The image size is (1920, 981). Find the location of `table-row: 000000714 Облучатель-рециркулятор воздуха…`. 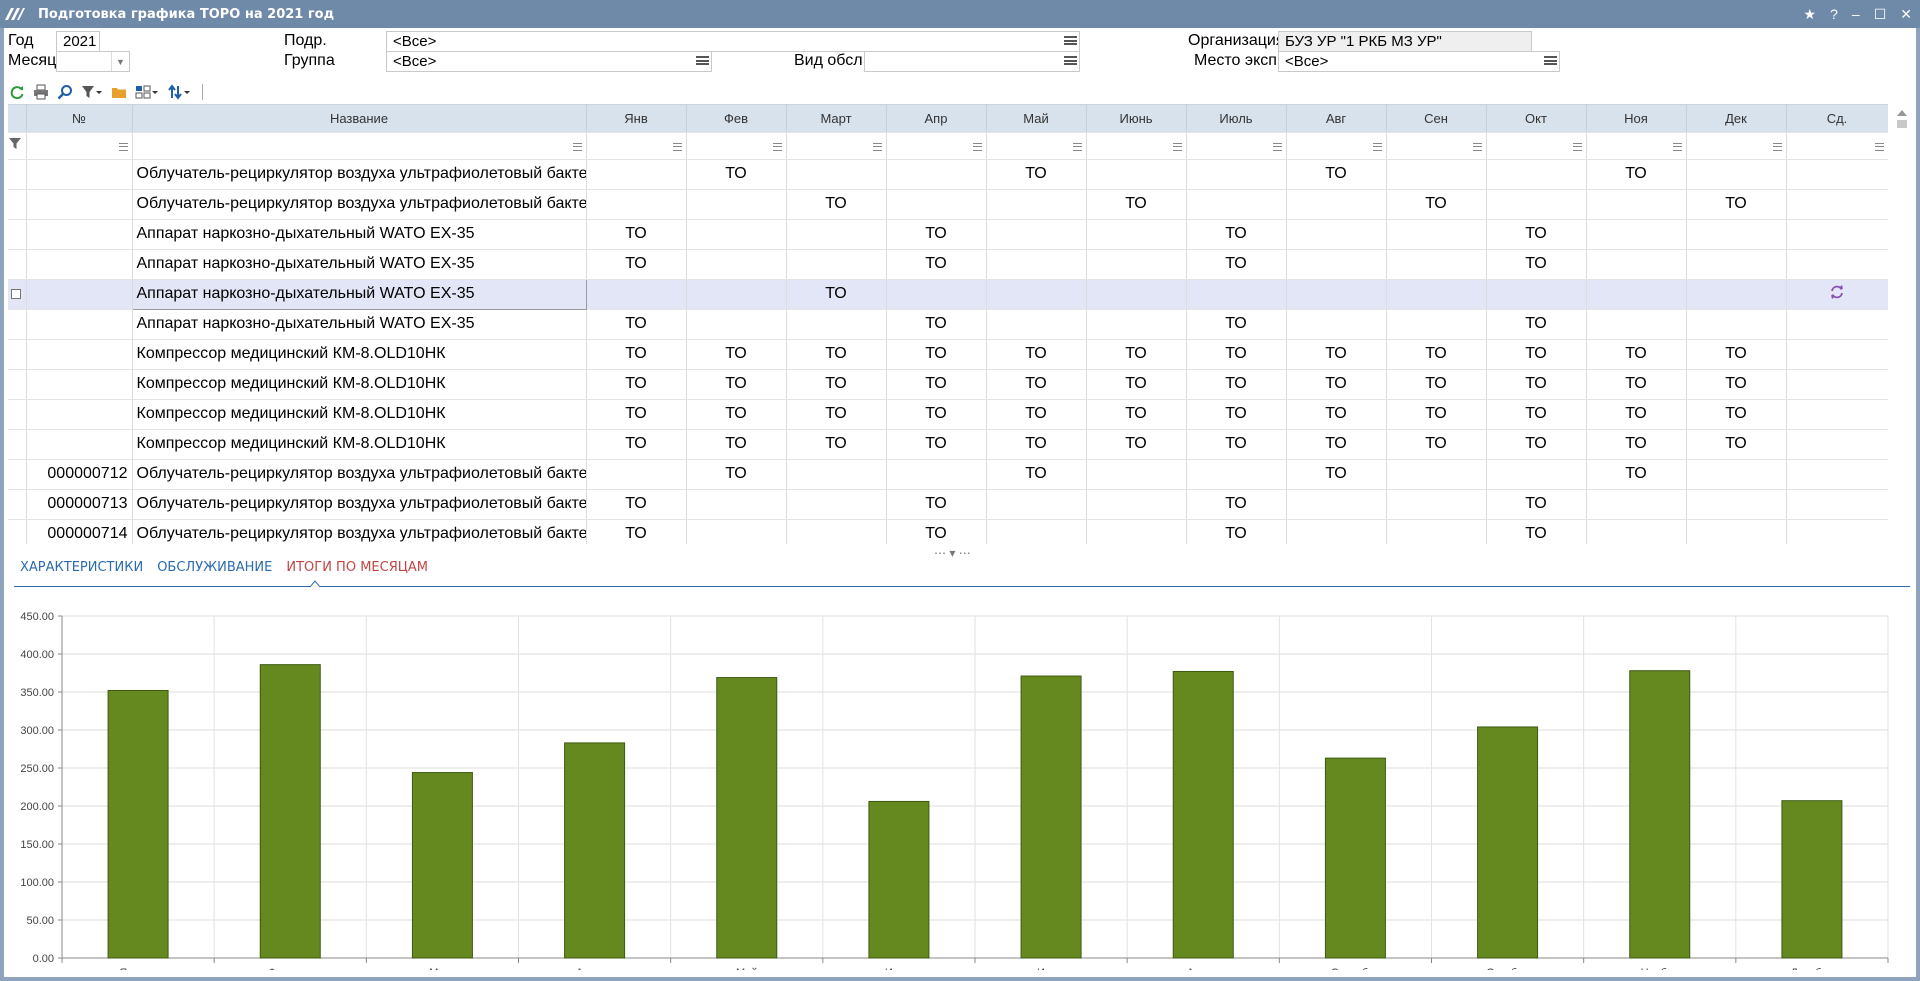

table-row: 000000714 Облучатель-рециркулятор воздуха… is located at coordinates (948, 531).